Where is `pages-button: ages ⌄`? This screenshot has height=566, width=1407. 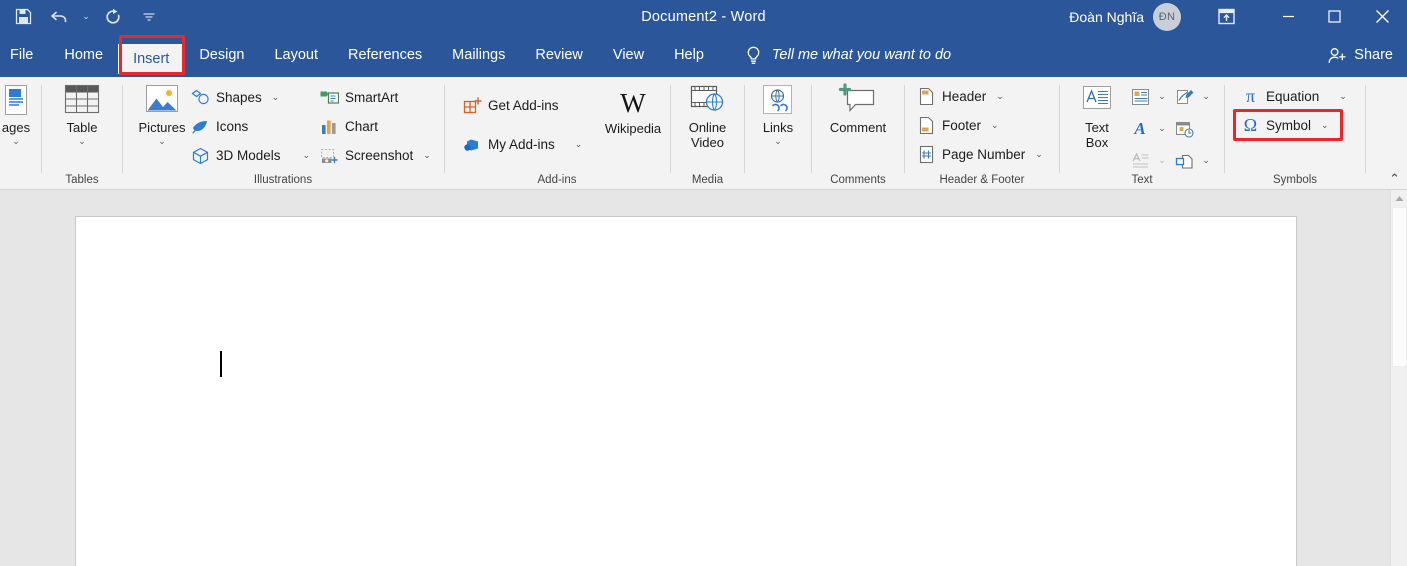 pages-button: ages ⌄ is located at coordinates (21, 111).